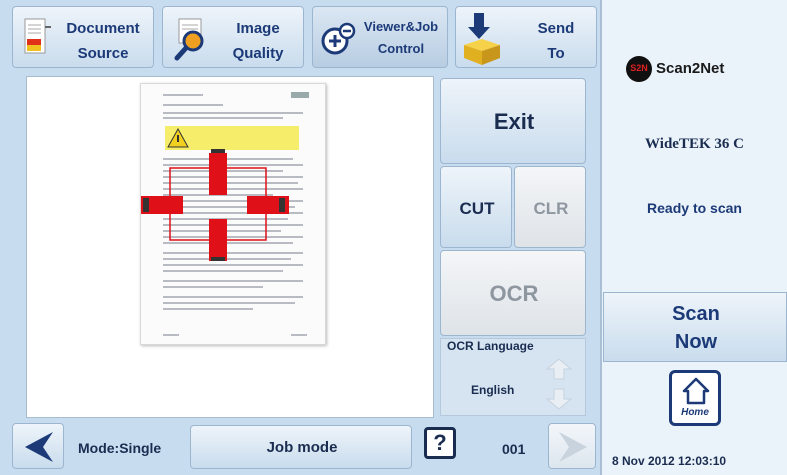 The height and width of the screenshot is (475, 787). I want to click on scan-now-line1: Scan, so click(696, 314).